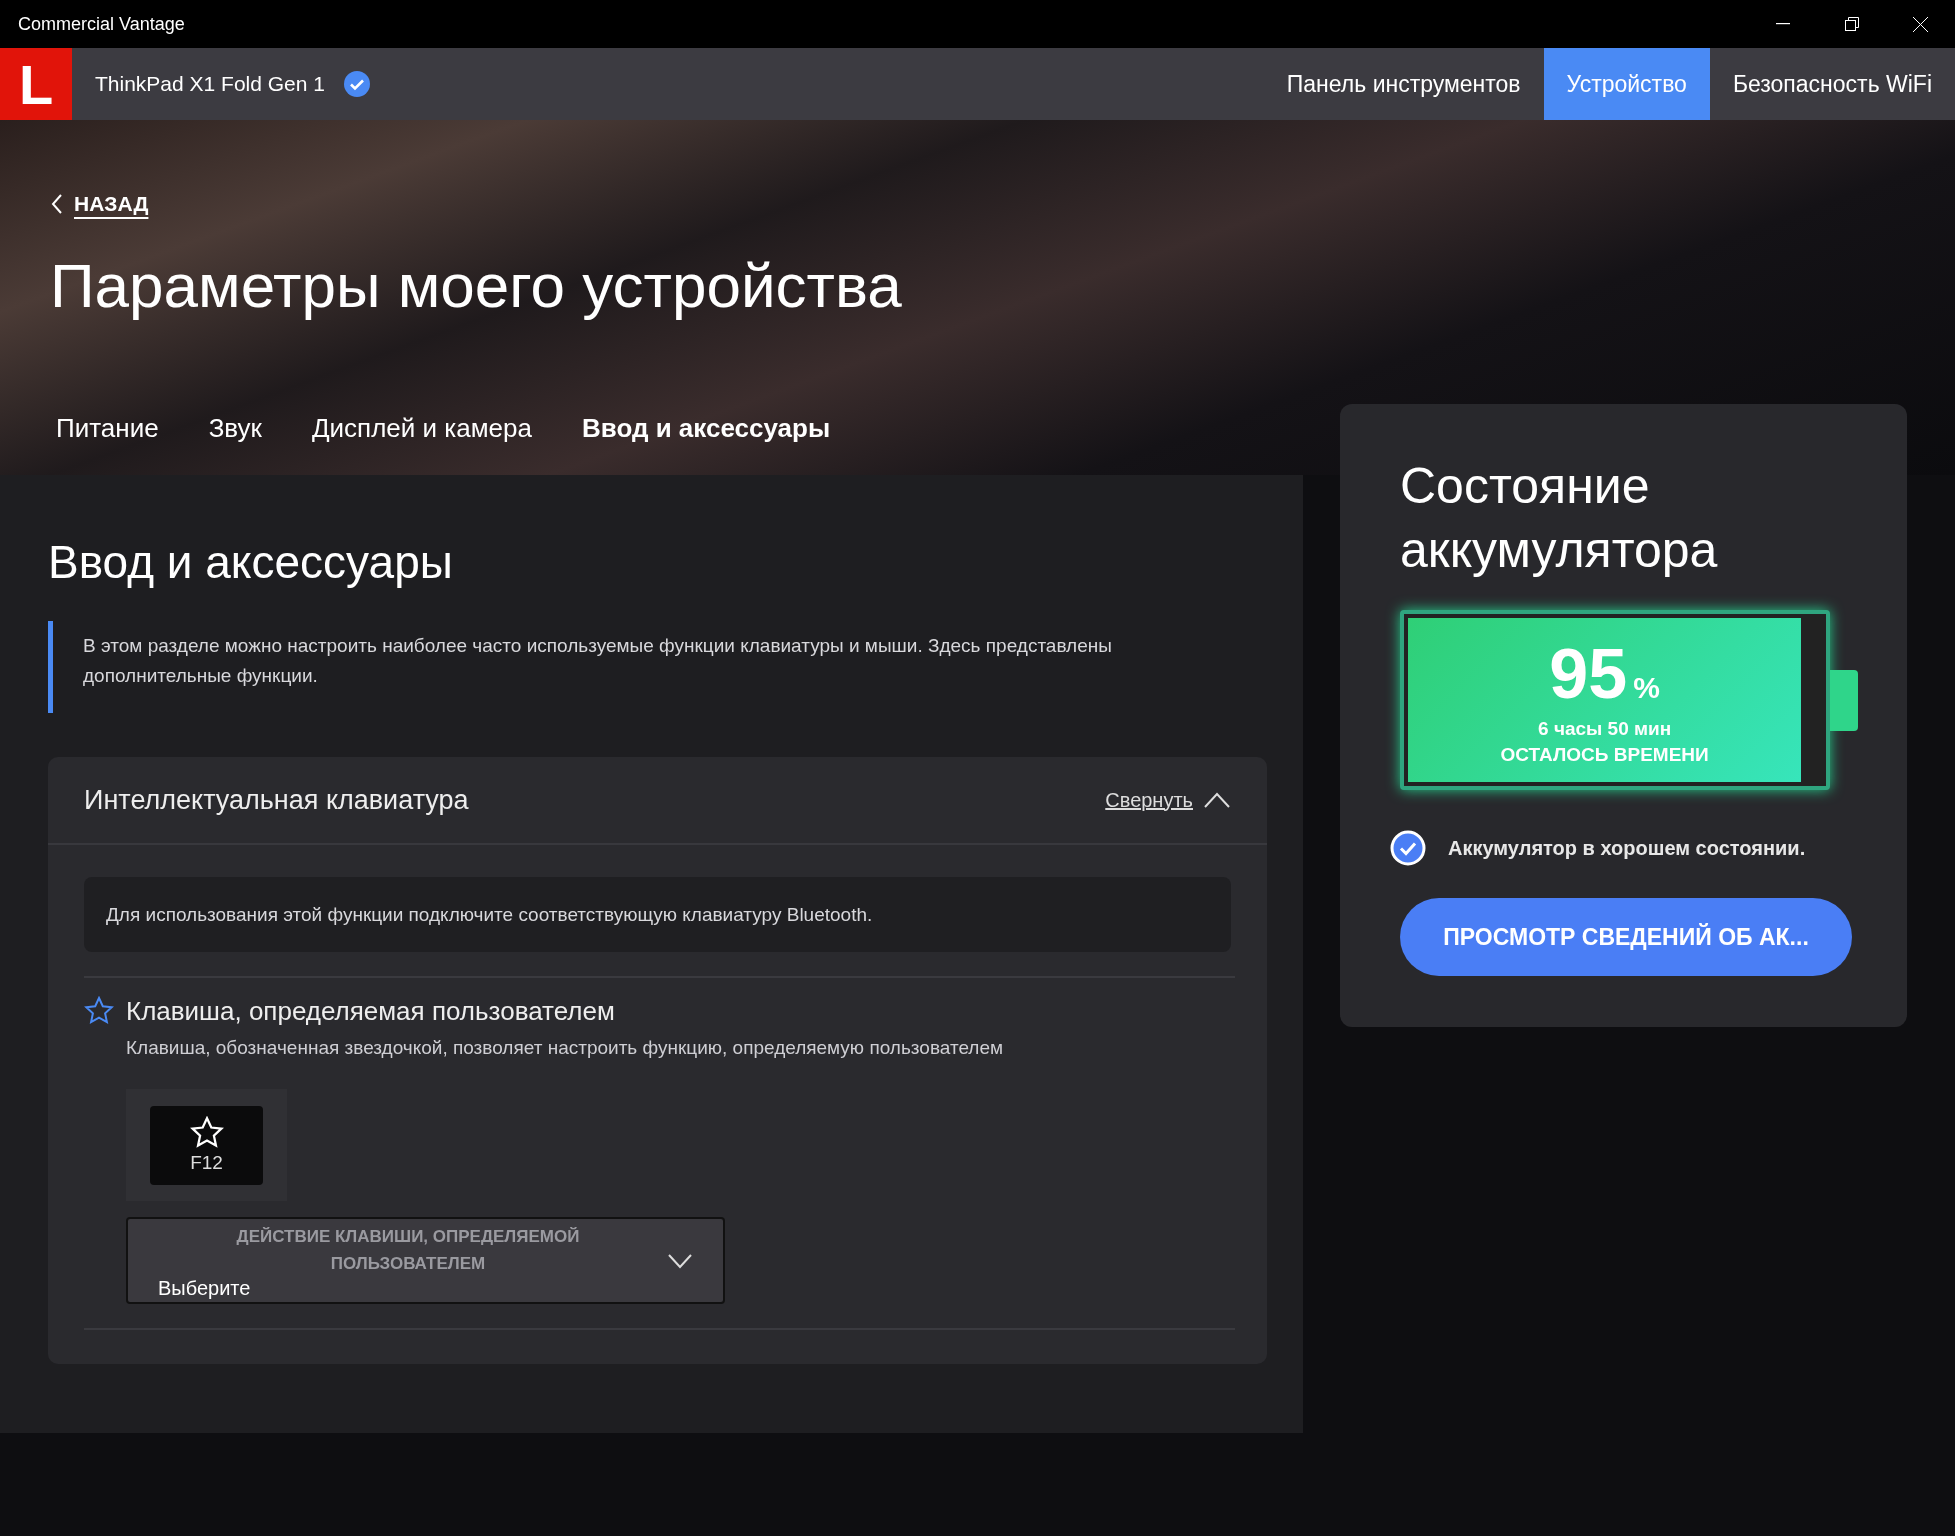 This screenshot has height=1536, width=1955. I want to click on logo: L, so click(36, 84).